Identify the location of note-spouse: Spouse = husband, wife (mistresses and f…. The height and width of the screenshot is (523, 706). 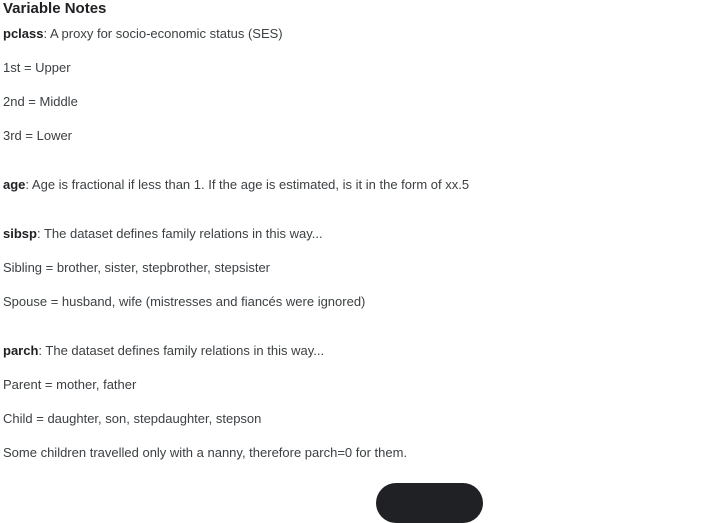
(184, 302).